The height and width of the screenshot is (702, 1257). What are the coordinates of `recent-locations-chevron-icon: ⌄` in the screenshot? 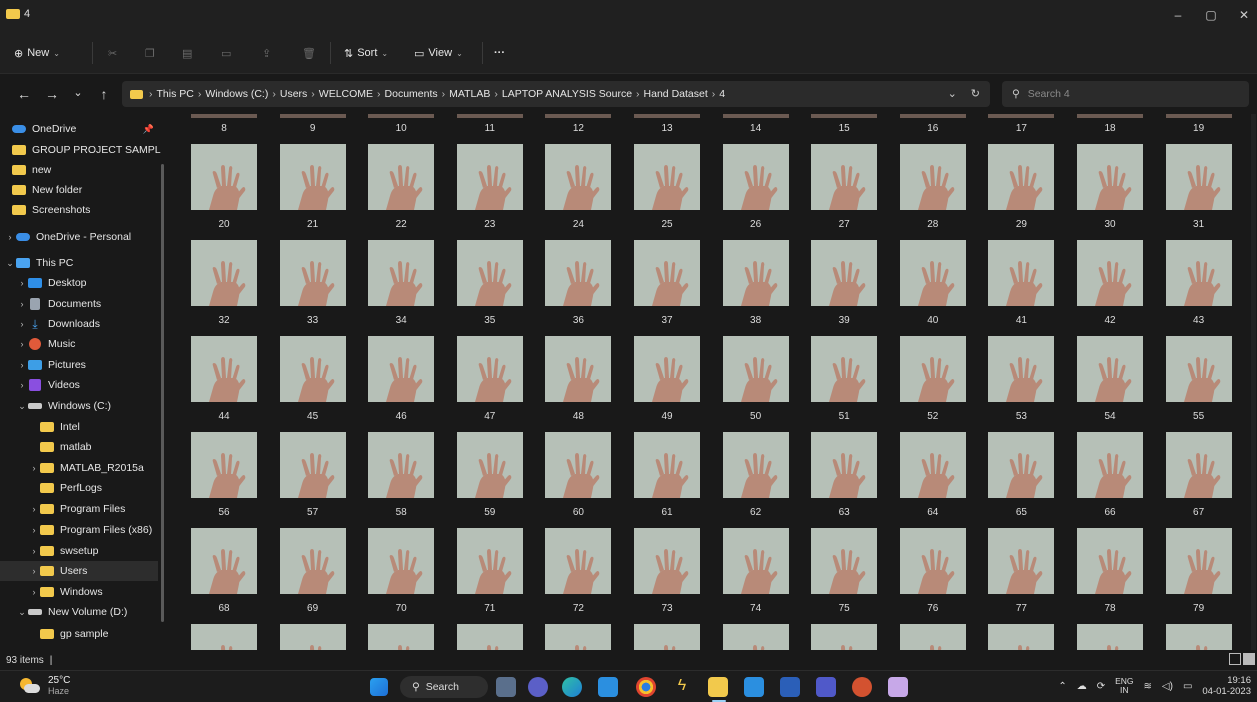 It's located at (78, 92).